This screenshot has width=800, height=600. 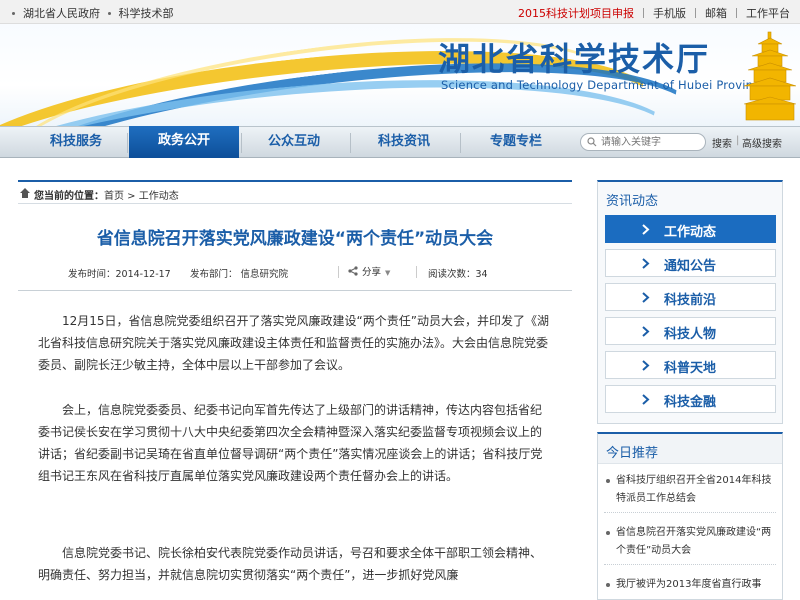 What do you see at coordinates (388, 273) in the screenshot?
I see `chevron-down-icon: ▼` at bounding box center [388, 273].